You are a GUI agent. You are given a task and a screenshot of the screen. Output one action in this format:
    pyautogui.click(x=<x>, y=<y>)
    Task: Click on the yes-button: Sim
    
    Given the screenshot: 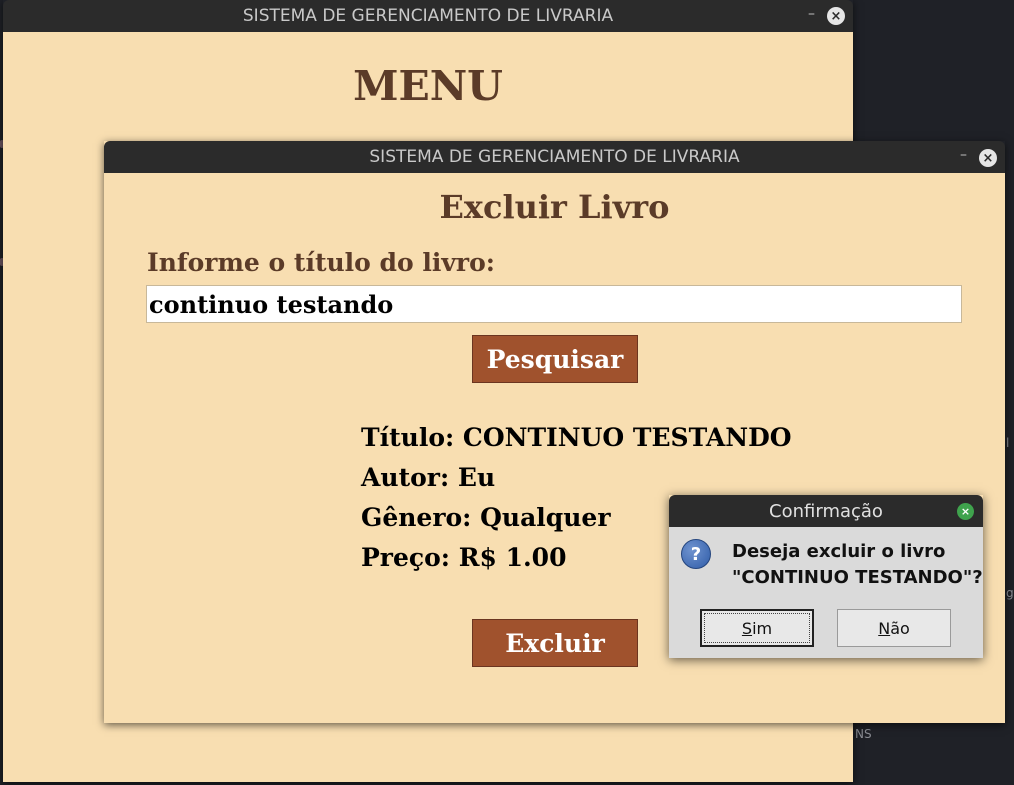 What is the action you would take?
    pyautogui.click(x=757, y=628)
    